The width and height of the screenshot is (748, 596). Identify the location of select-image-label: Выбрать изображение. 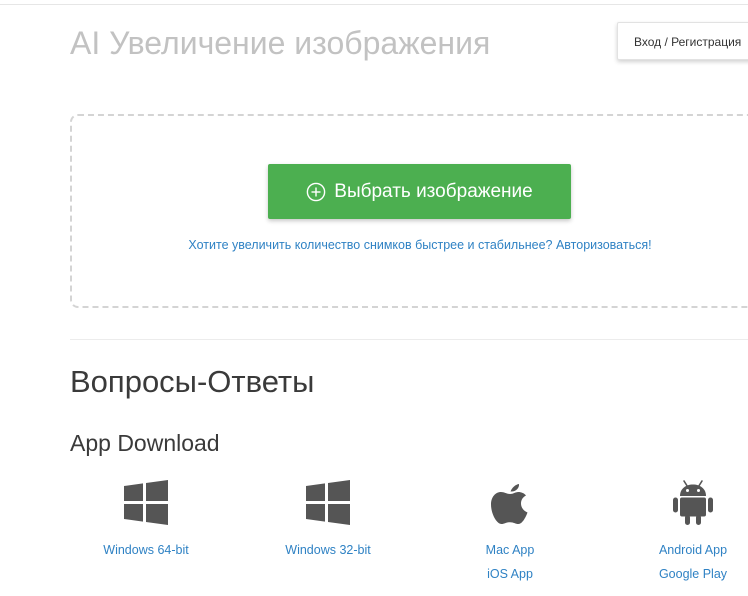
(433, 191).